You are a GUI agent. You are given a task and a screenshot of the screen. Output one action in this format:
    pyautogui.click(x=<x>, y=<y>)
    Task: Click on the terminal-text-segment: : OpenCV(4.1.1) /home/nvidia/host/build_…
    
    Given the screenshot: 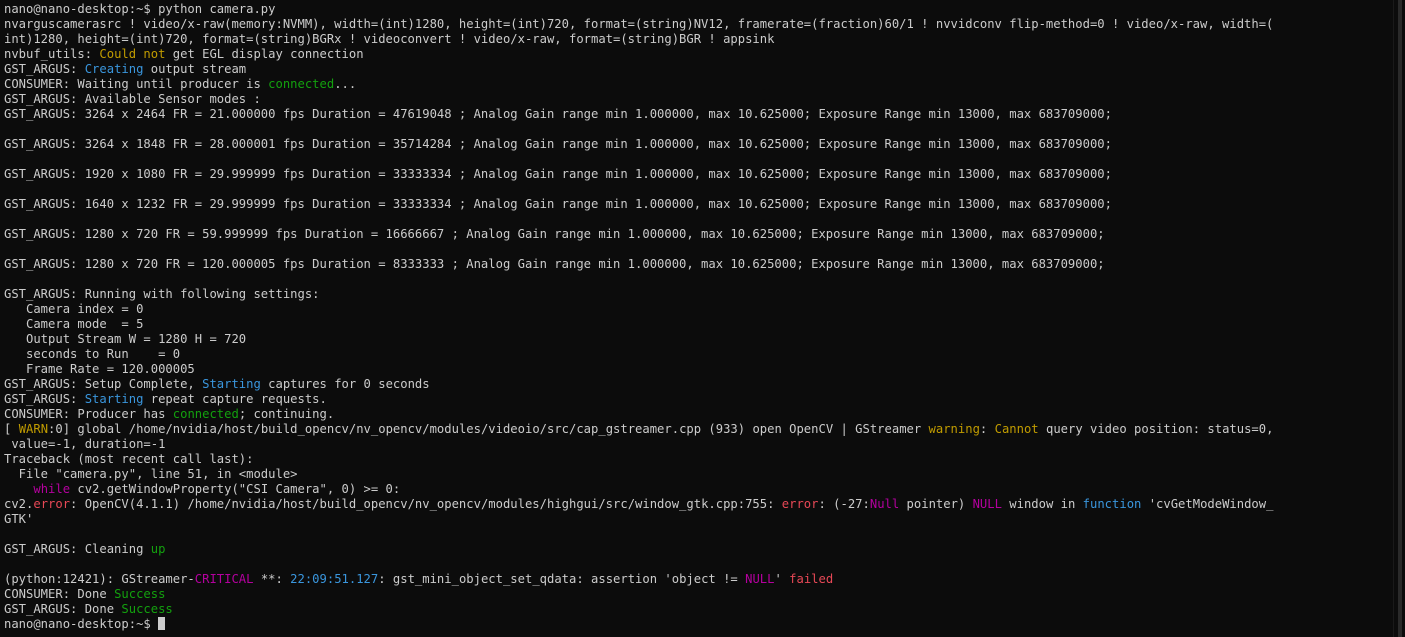 What is the action you would take?
    pyautogui.click(x=426, y=504)
    